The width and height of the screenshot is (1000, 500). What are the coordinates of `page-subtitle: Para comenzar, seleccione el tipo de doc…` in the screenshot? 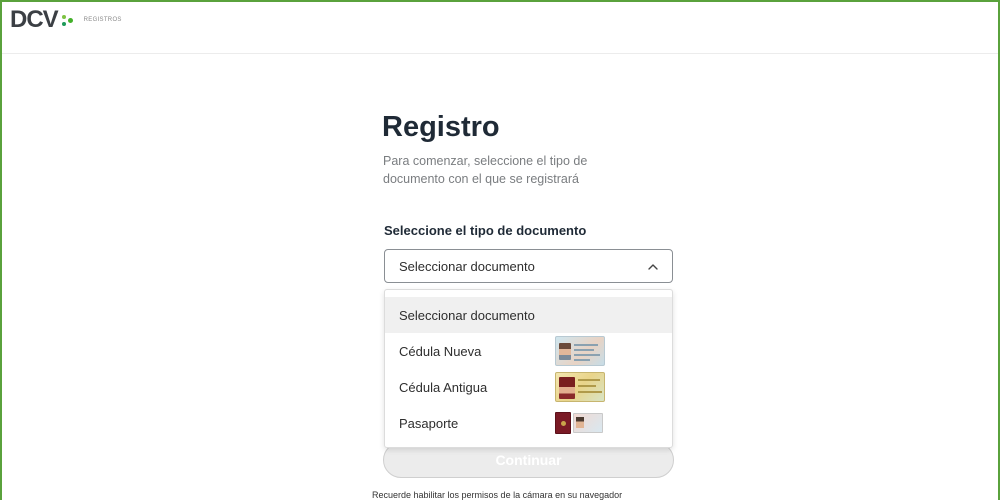 It's located at (485, 170).